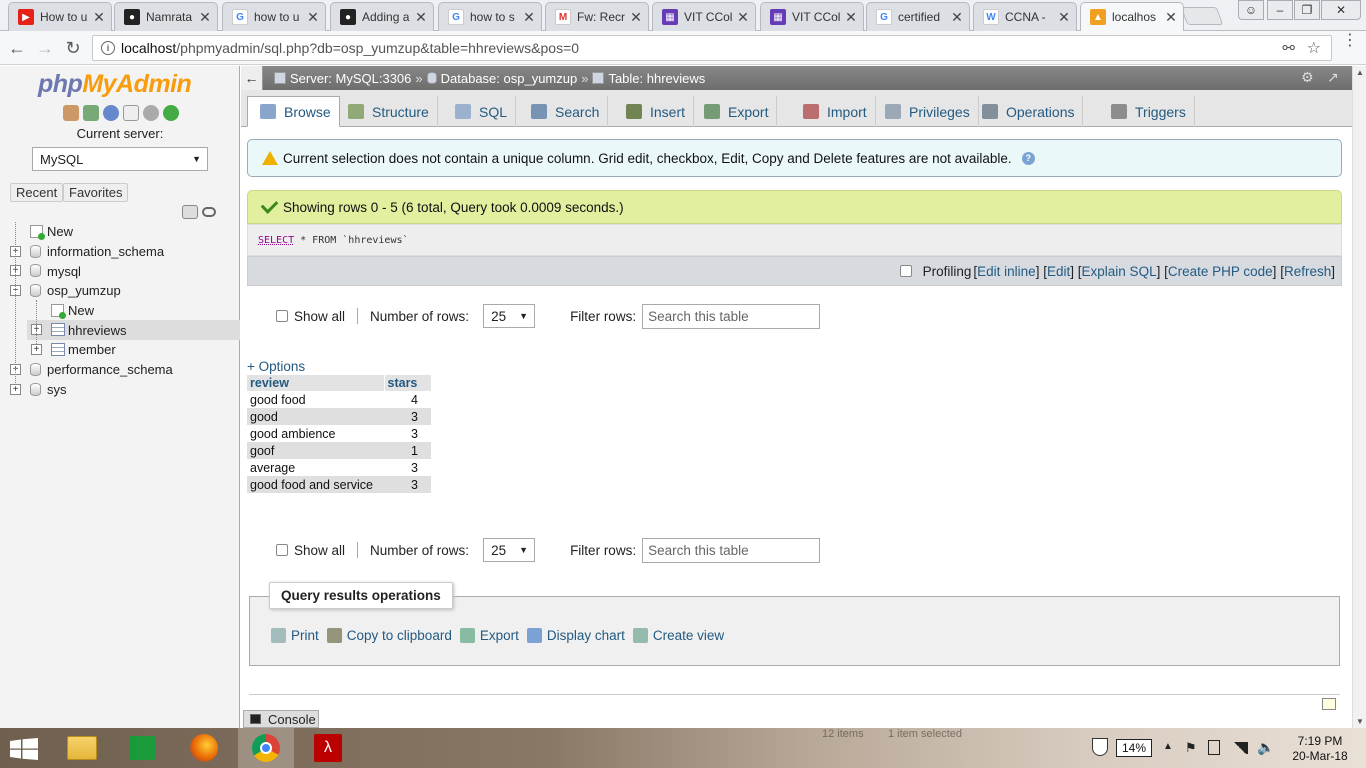  What do you see at coordinates (408, 383) in the screenshot?
I see `column-header-stars: stars` at bounding box center [408, 383].